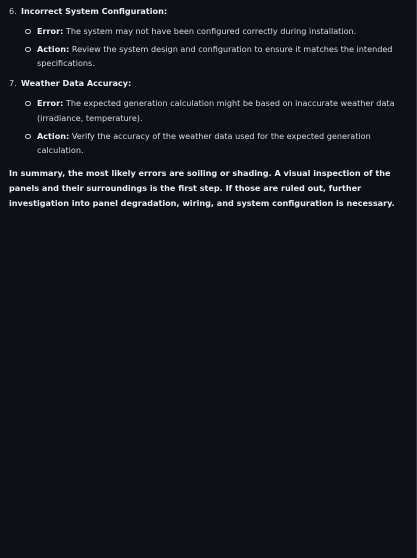 This screenshot has height=558, width=417. Describe the element at coordinates (13, 83) in the screenshot. I see `section-number: 7.` at that location.